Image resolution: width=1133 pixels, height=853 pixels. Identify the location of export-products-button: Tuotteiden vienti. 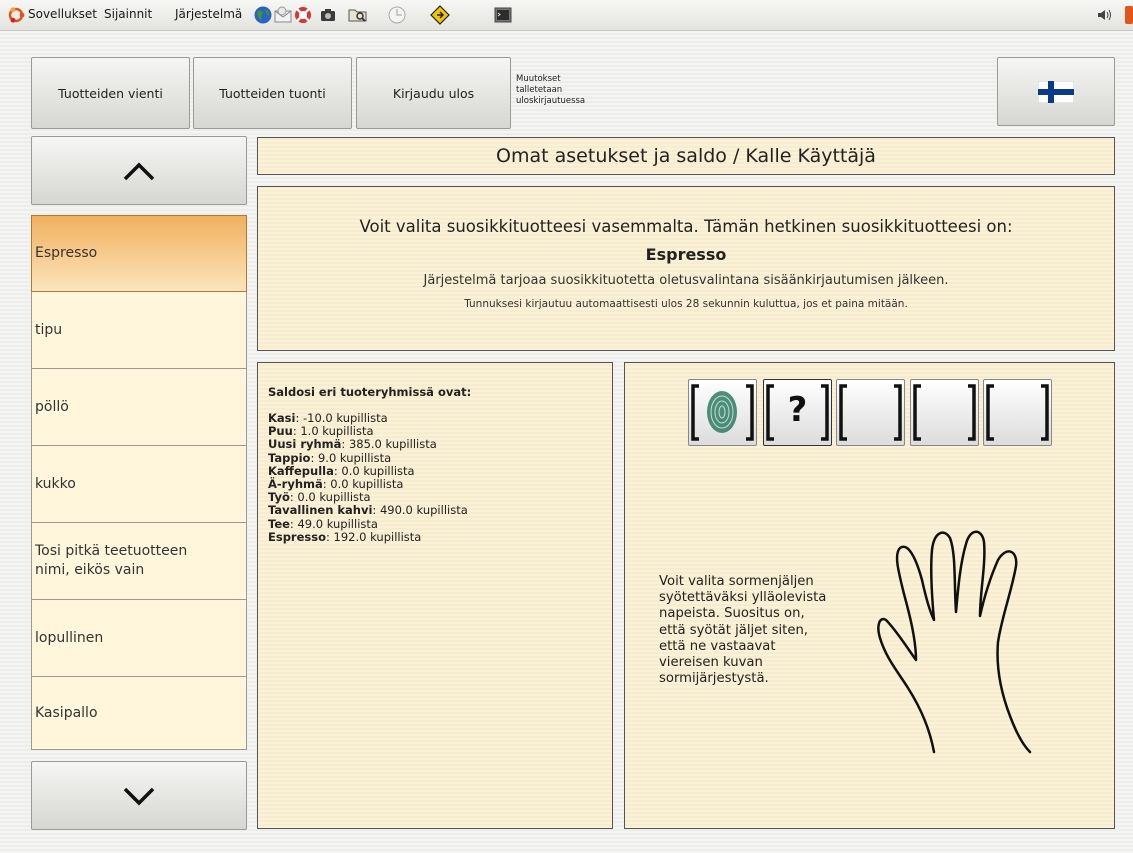
(110, 93).